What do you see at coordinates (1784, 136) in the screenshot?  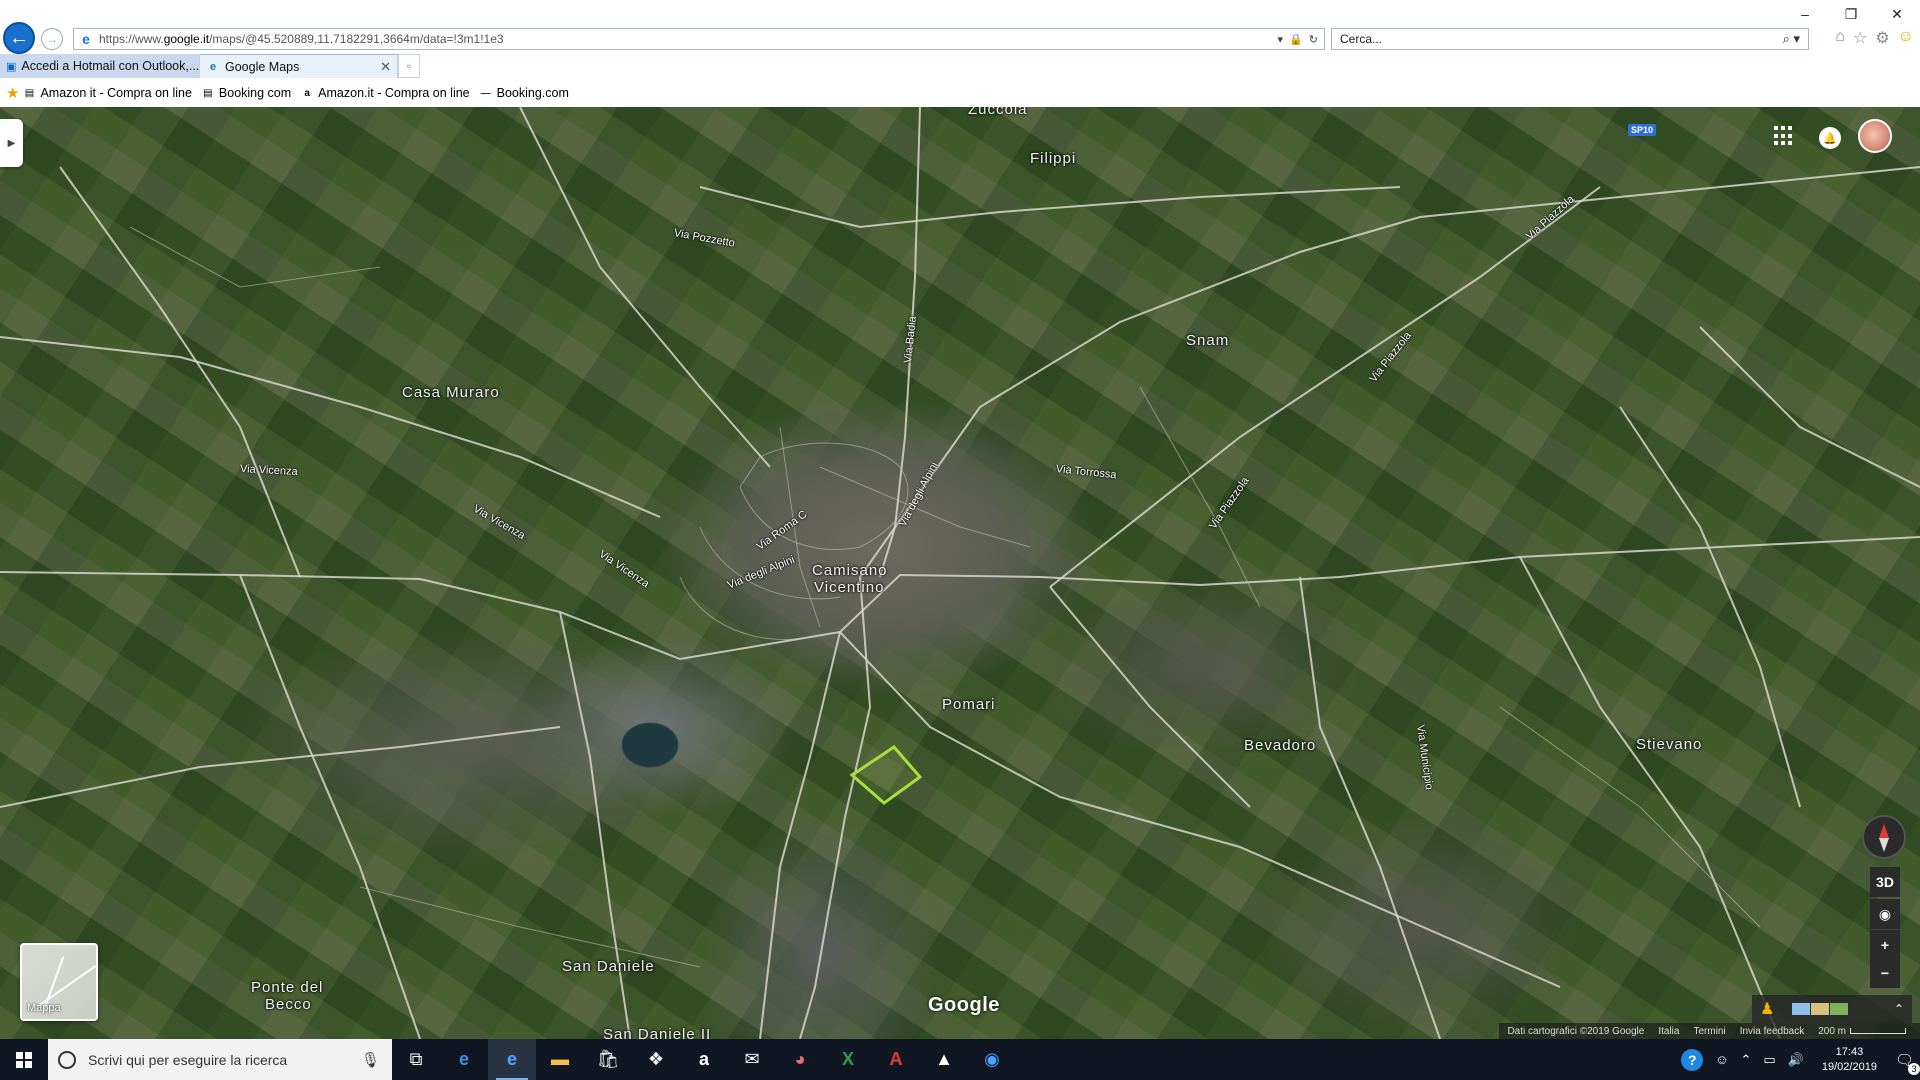 I see `google-apps-icon` at bounding box center [1784, 136].